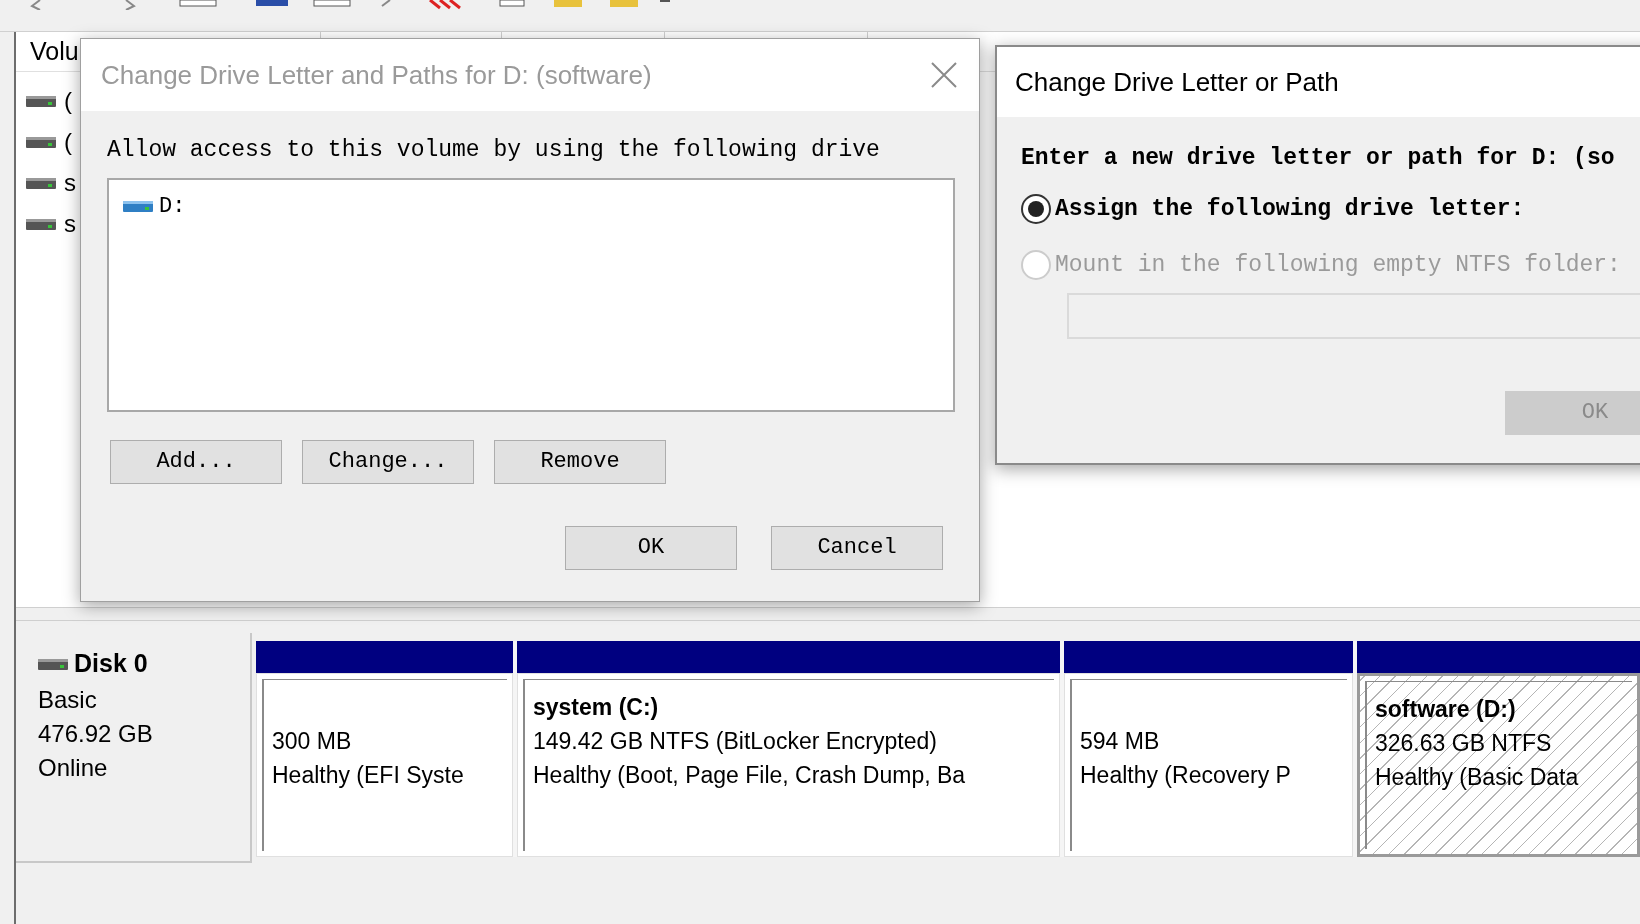 Image resolution: width=1640 pixels, height=924 pixels. What do you see at coordinates (111, 663) in the screenshot?
I see `disk-name: Disk 0` at bounding box center [111, 663].